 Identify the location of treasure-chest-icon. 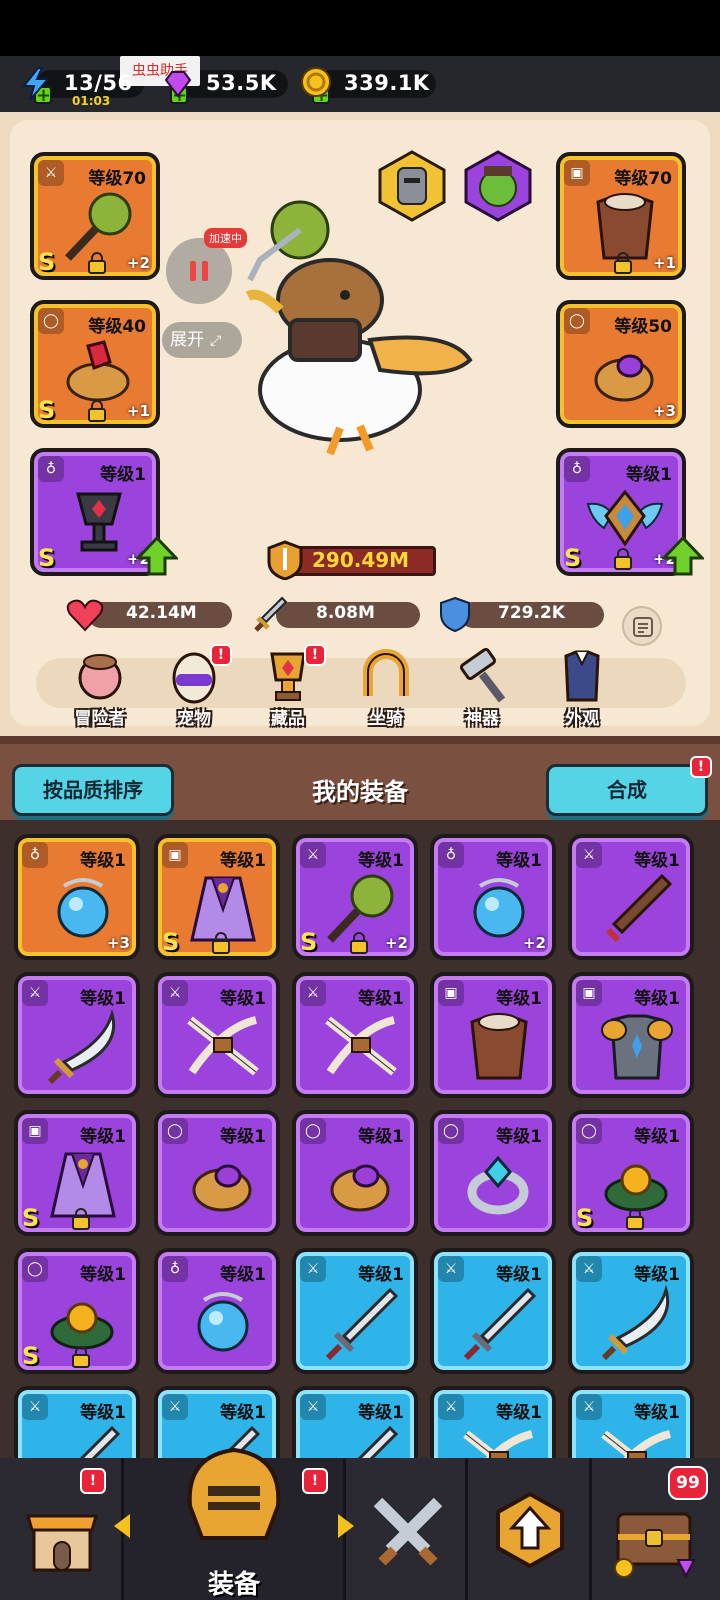
(655, 1545).